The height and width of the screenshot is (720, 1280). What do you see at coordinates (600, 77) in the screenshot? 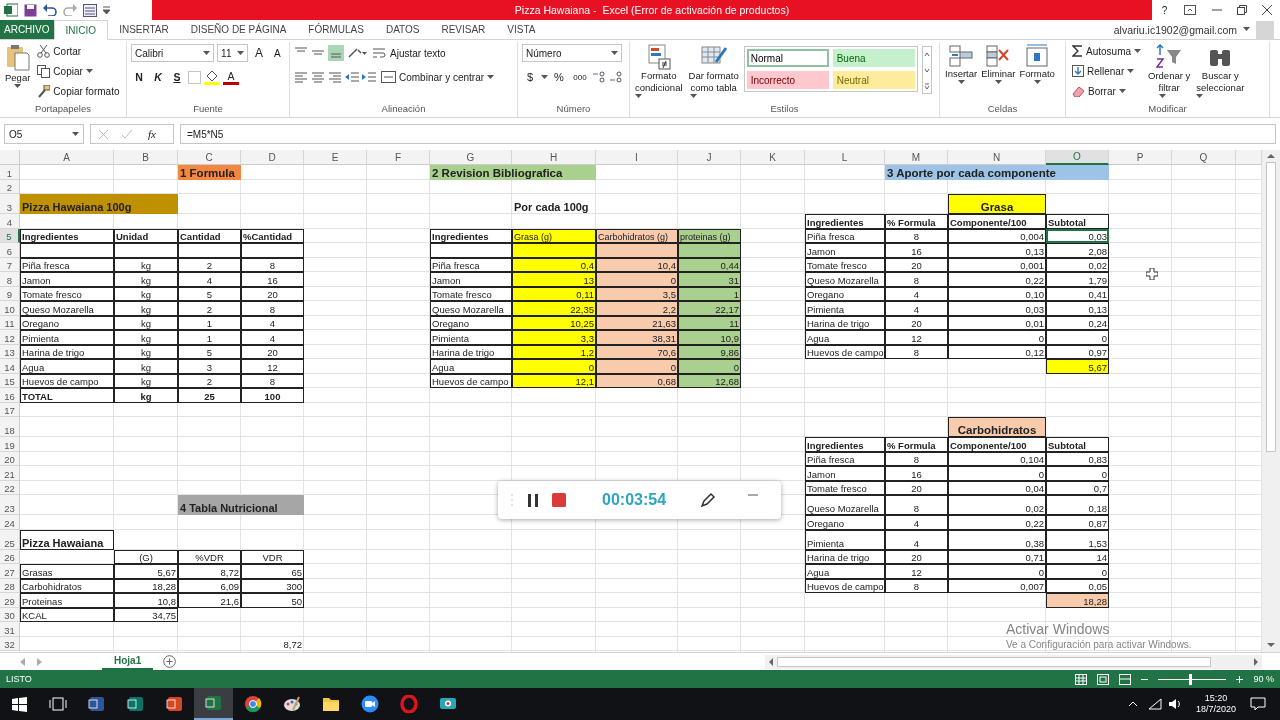
I see `increase-decimal-icon` at bounding box center [600, 77].